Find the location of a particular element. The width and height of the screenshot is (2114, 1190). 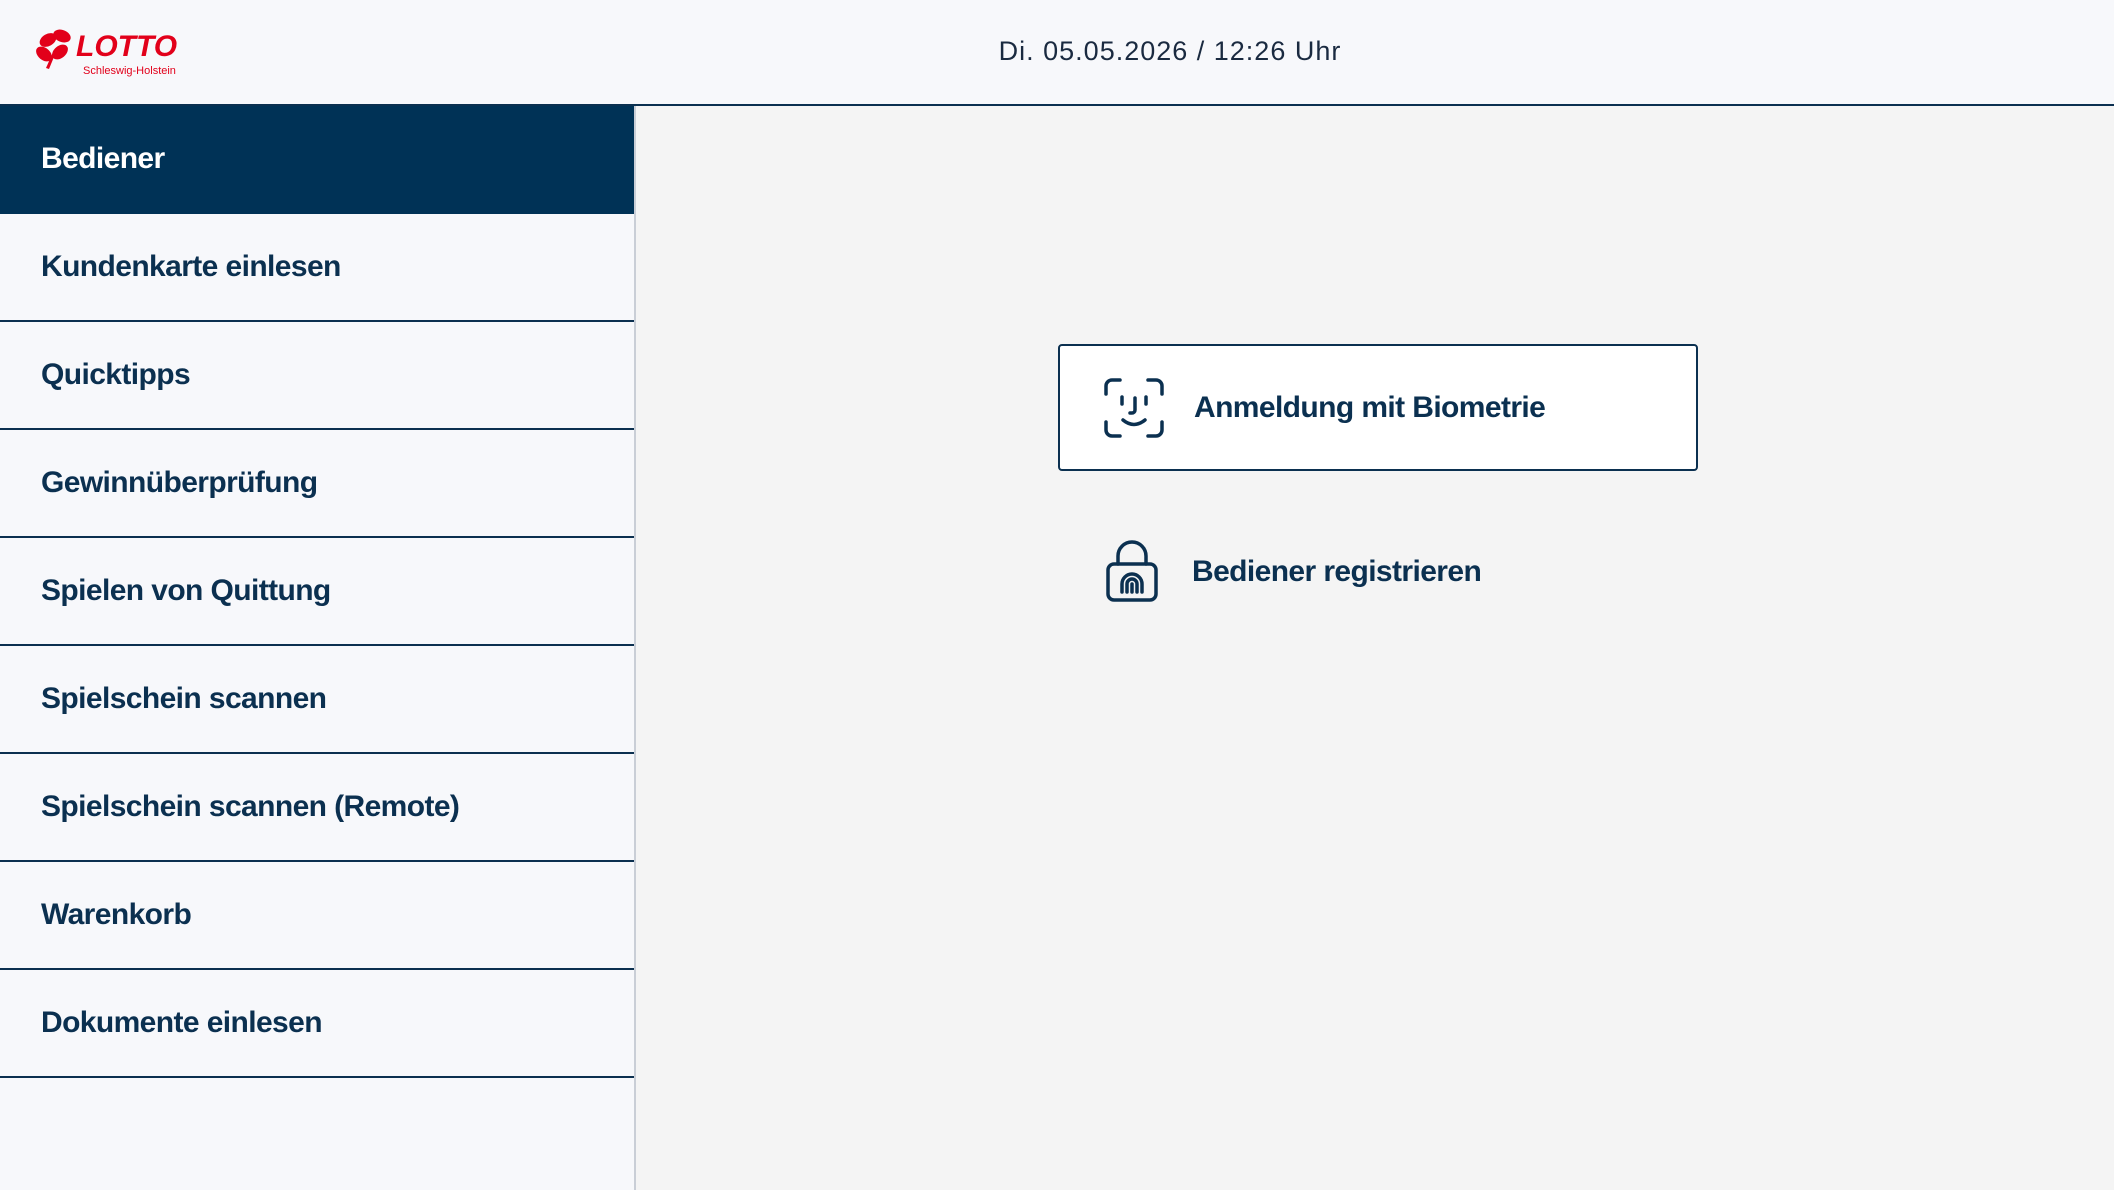

biometric-login-label: Anmeldung mit Biometrie is located at coordinates (1370, 407).